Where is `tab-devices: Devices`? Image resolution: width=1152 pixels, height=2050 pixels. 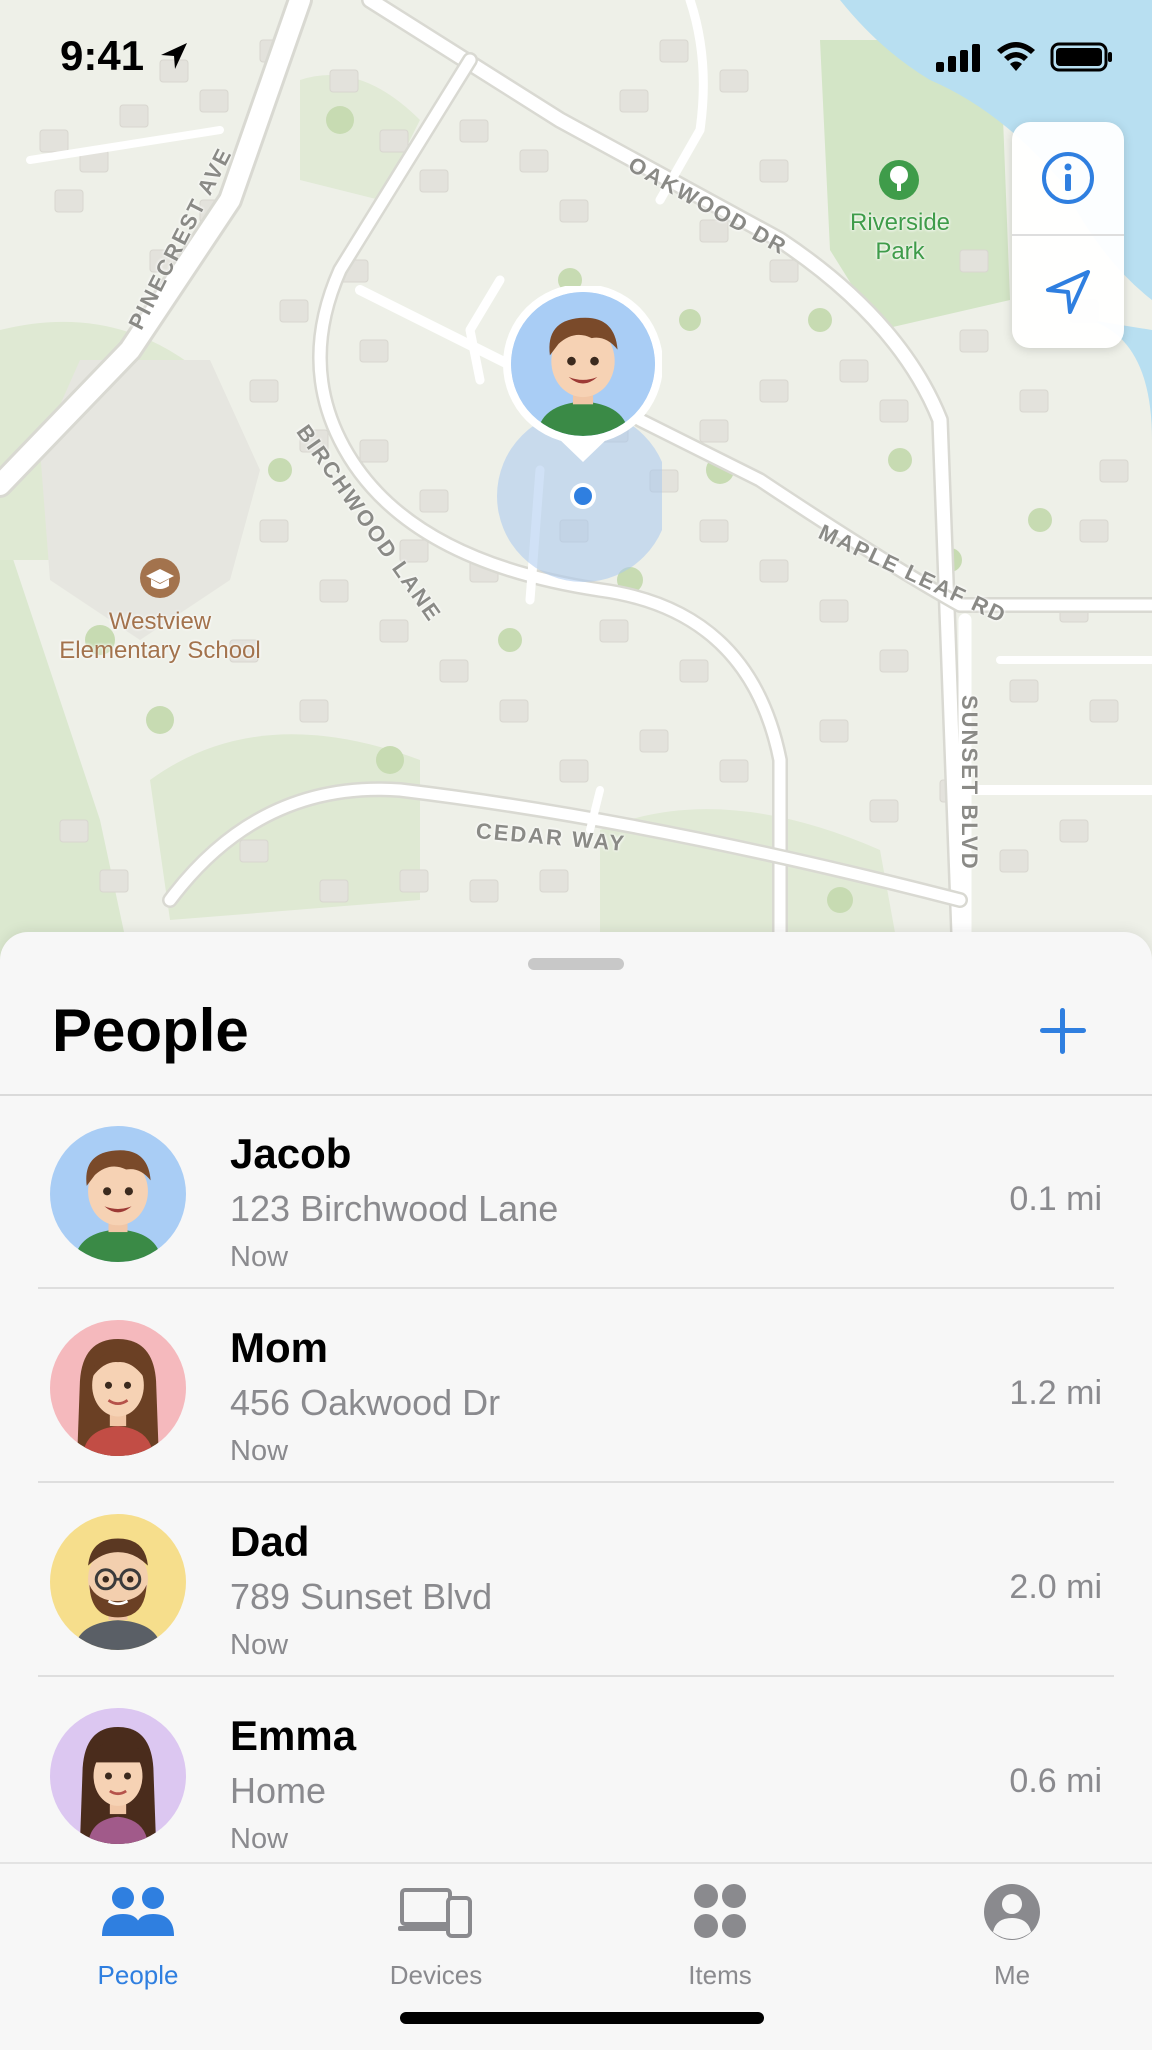 tab-devices: Devices is located at coordinates (436, 1937).